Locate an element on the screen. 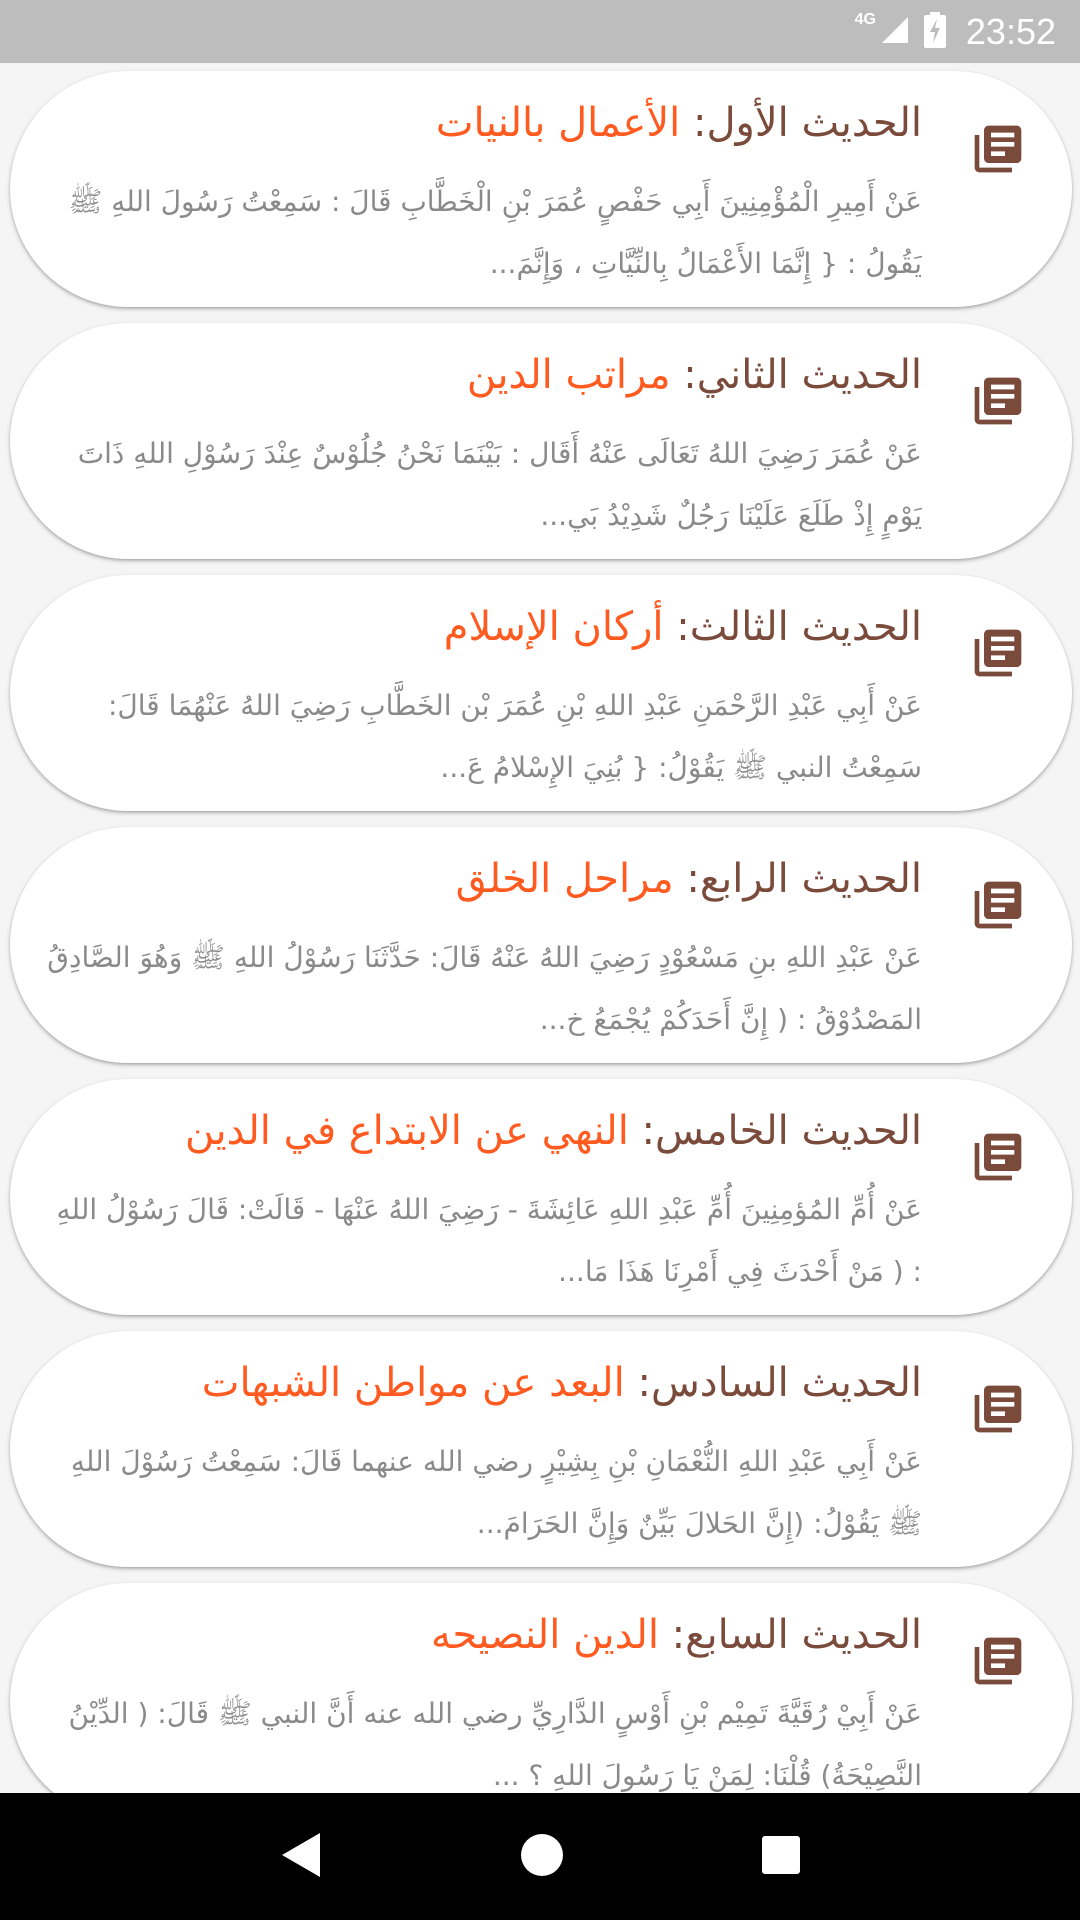  hadith-title: الحديث الثالث: أركان الإسلام is located at coordinates (682, 627).